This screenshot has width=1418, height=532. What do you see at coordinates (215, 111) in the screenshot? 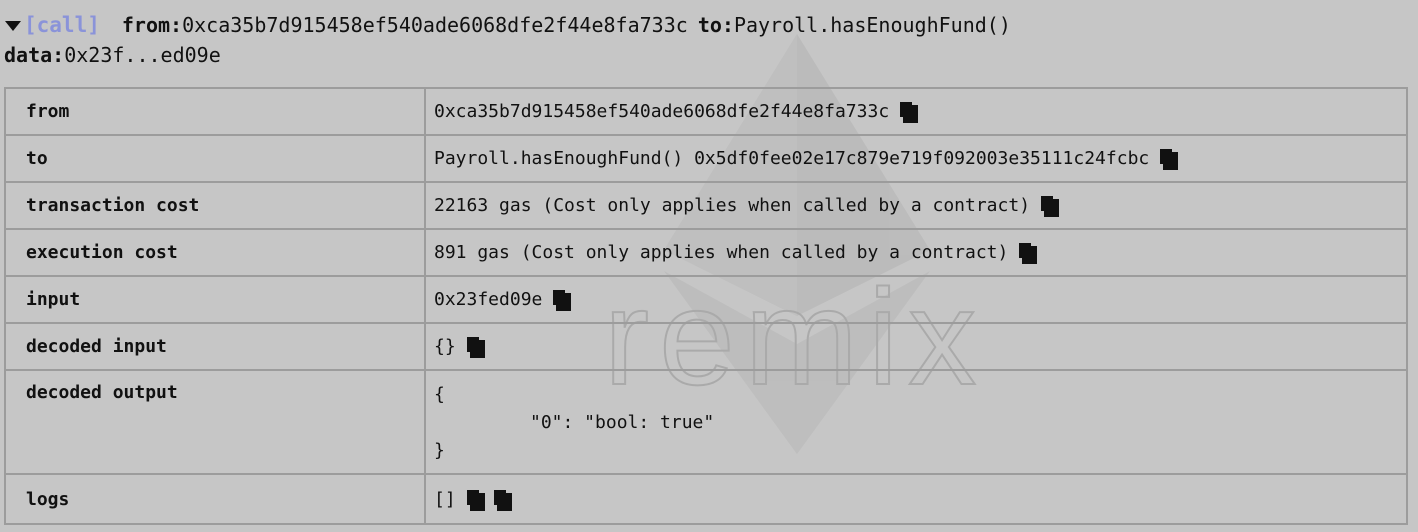
I see `from-label: from` at bounding box center [215, 111].